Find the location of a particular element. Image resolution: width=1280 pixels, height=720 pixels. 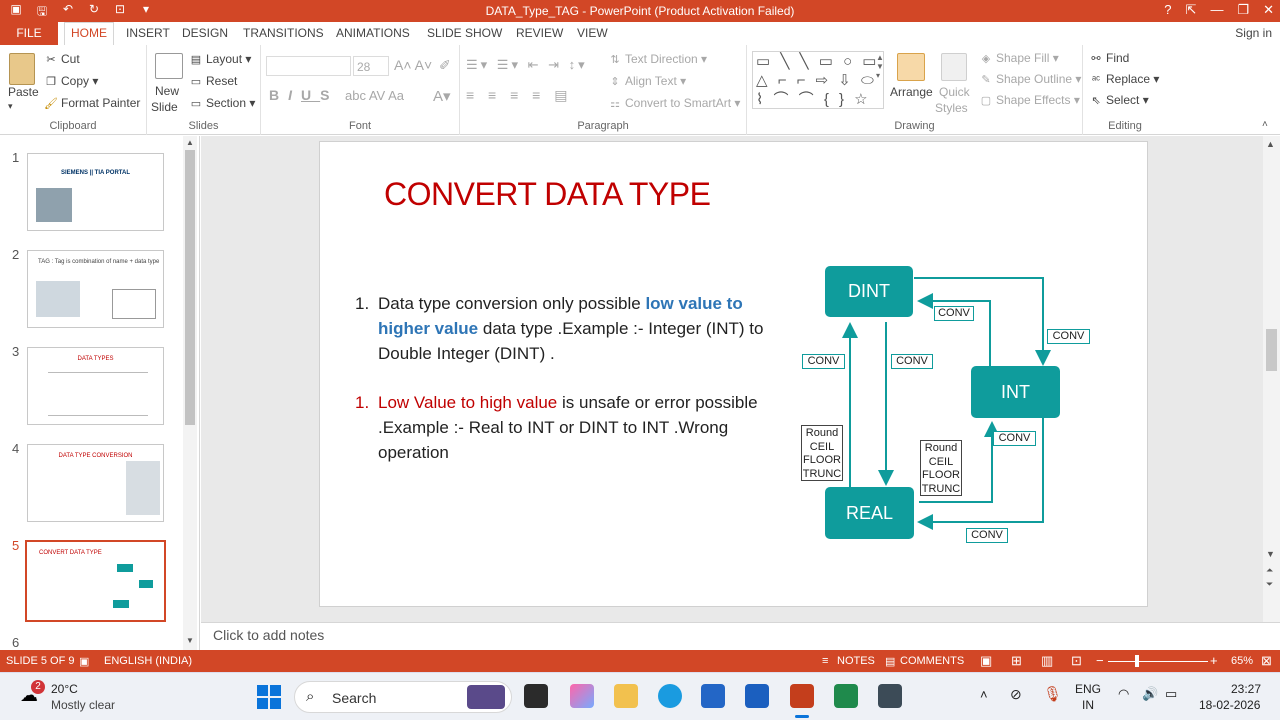

text-direction-button: ⇅ Text Direction ▾ is located at coordinates (657, 59).